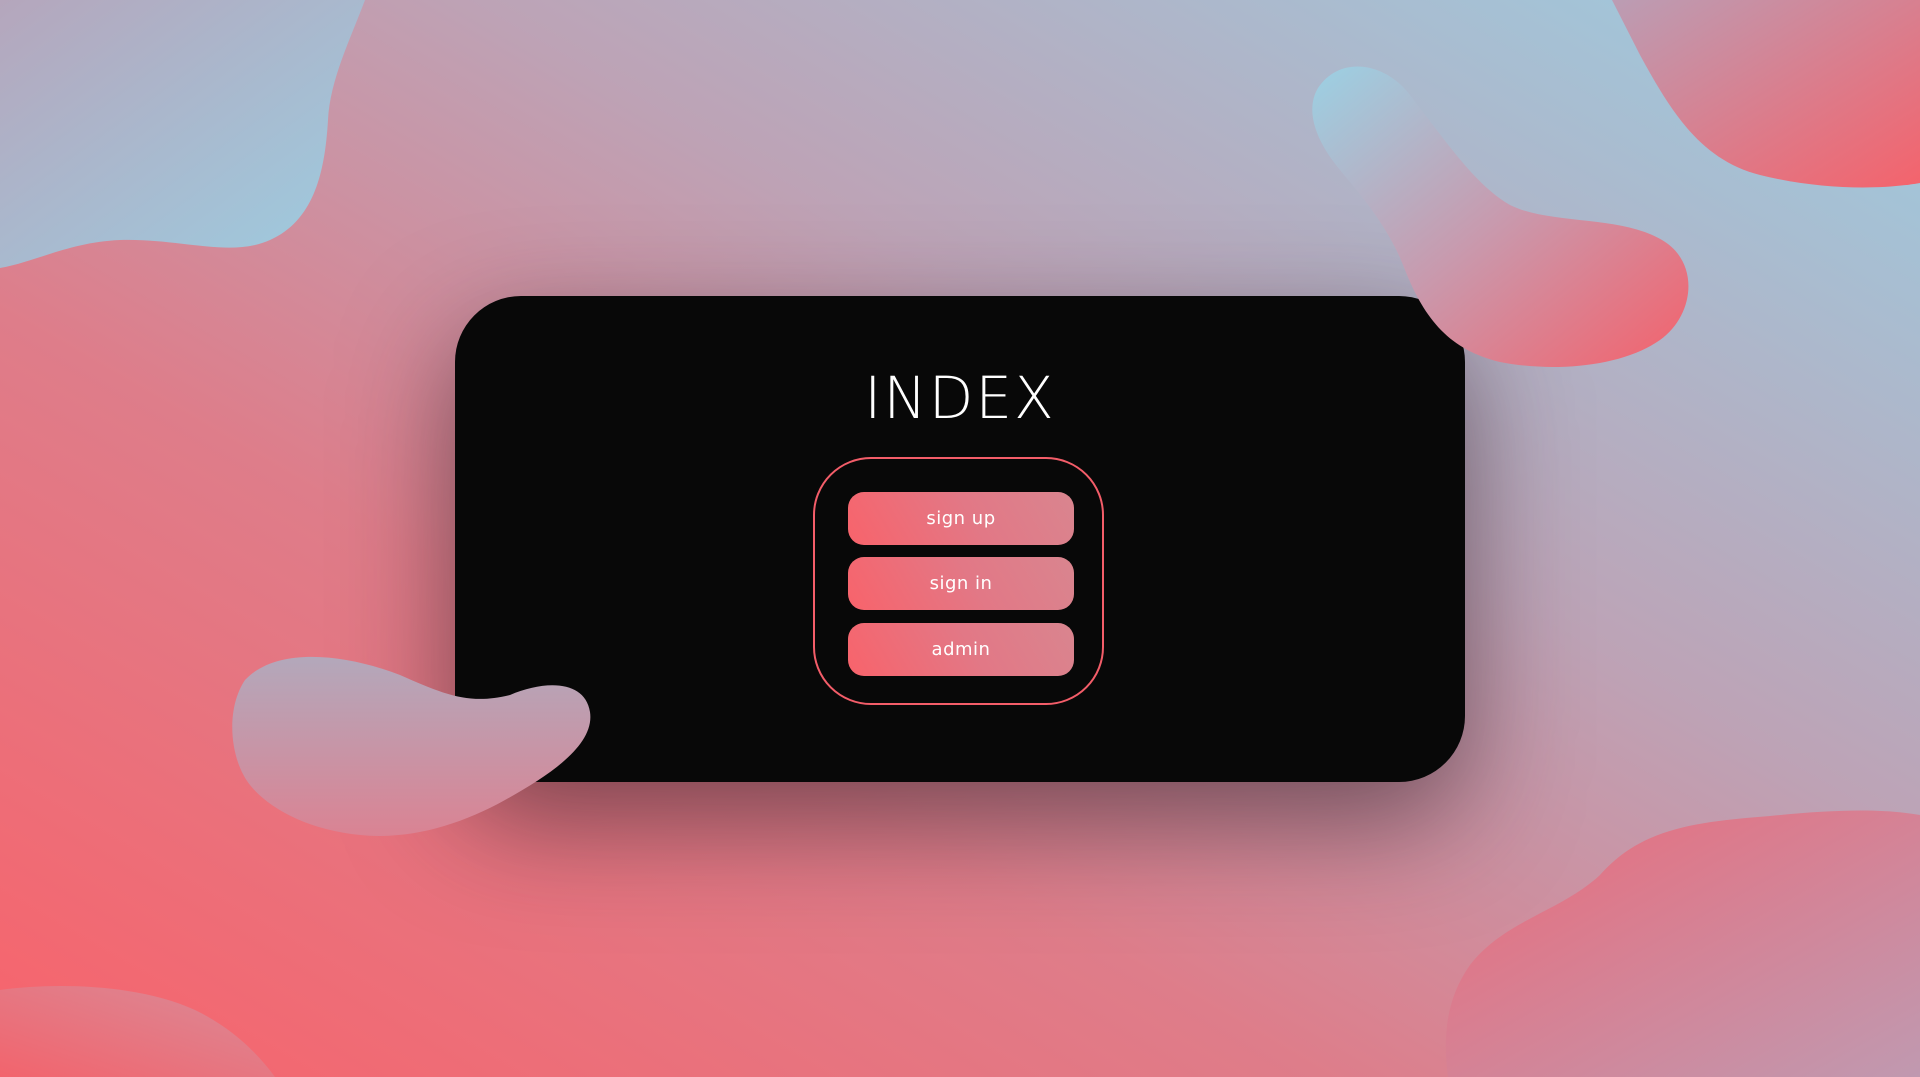 This screenshot has width=1920, height=1077. What do you see at coordinates (961, 649) in the screenshot?
I see `admin-button: admin` at bounding box center [961, 649].